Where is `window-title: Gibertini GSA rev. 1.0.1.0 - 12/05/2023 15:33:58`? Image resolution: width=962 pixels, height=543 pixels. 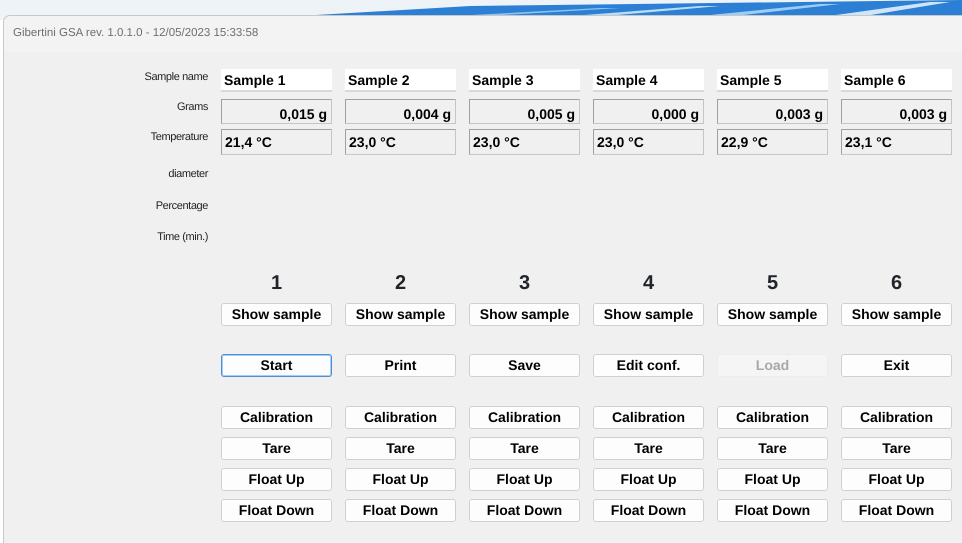
window-title: Gibertini GSA rev. 1.0.1.0 - 12/05/2023 15:33:58 is located at coordinates (135, 34).